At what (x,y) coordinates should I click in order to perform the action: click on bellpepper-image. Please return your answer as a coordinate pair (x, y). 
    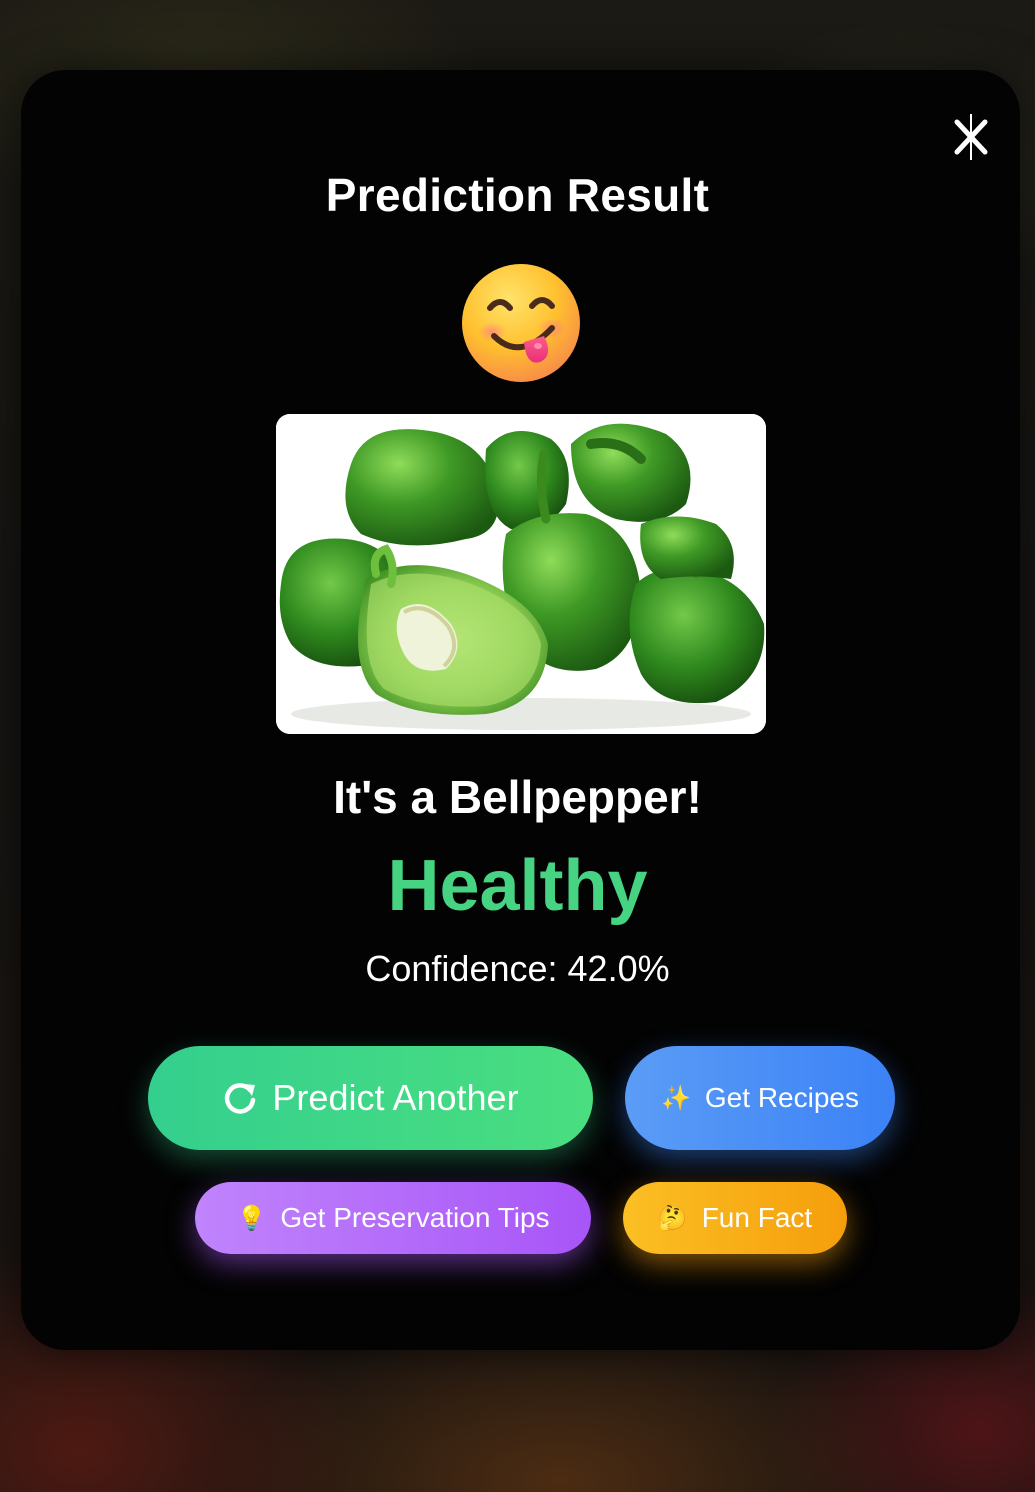
    Looking at the image, I should click on (521, 574).